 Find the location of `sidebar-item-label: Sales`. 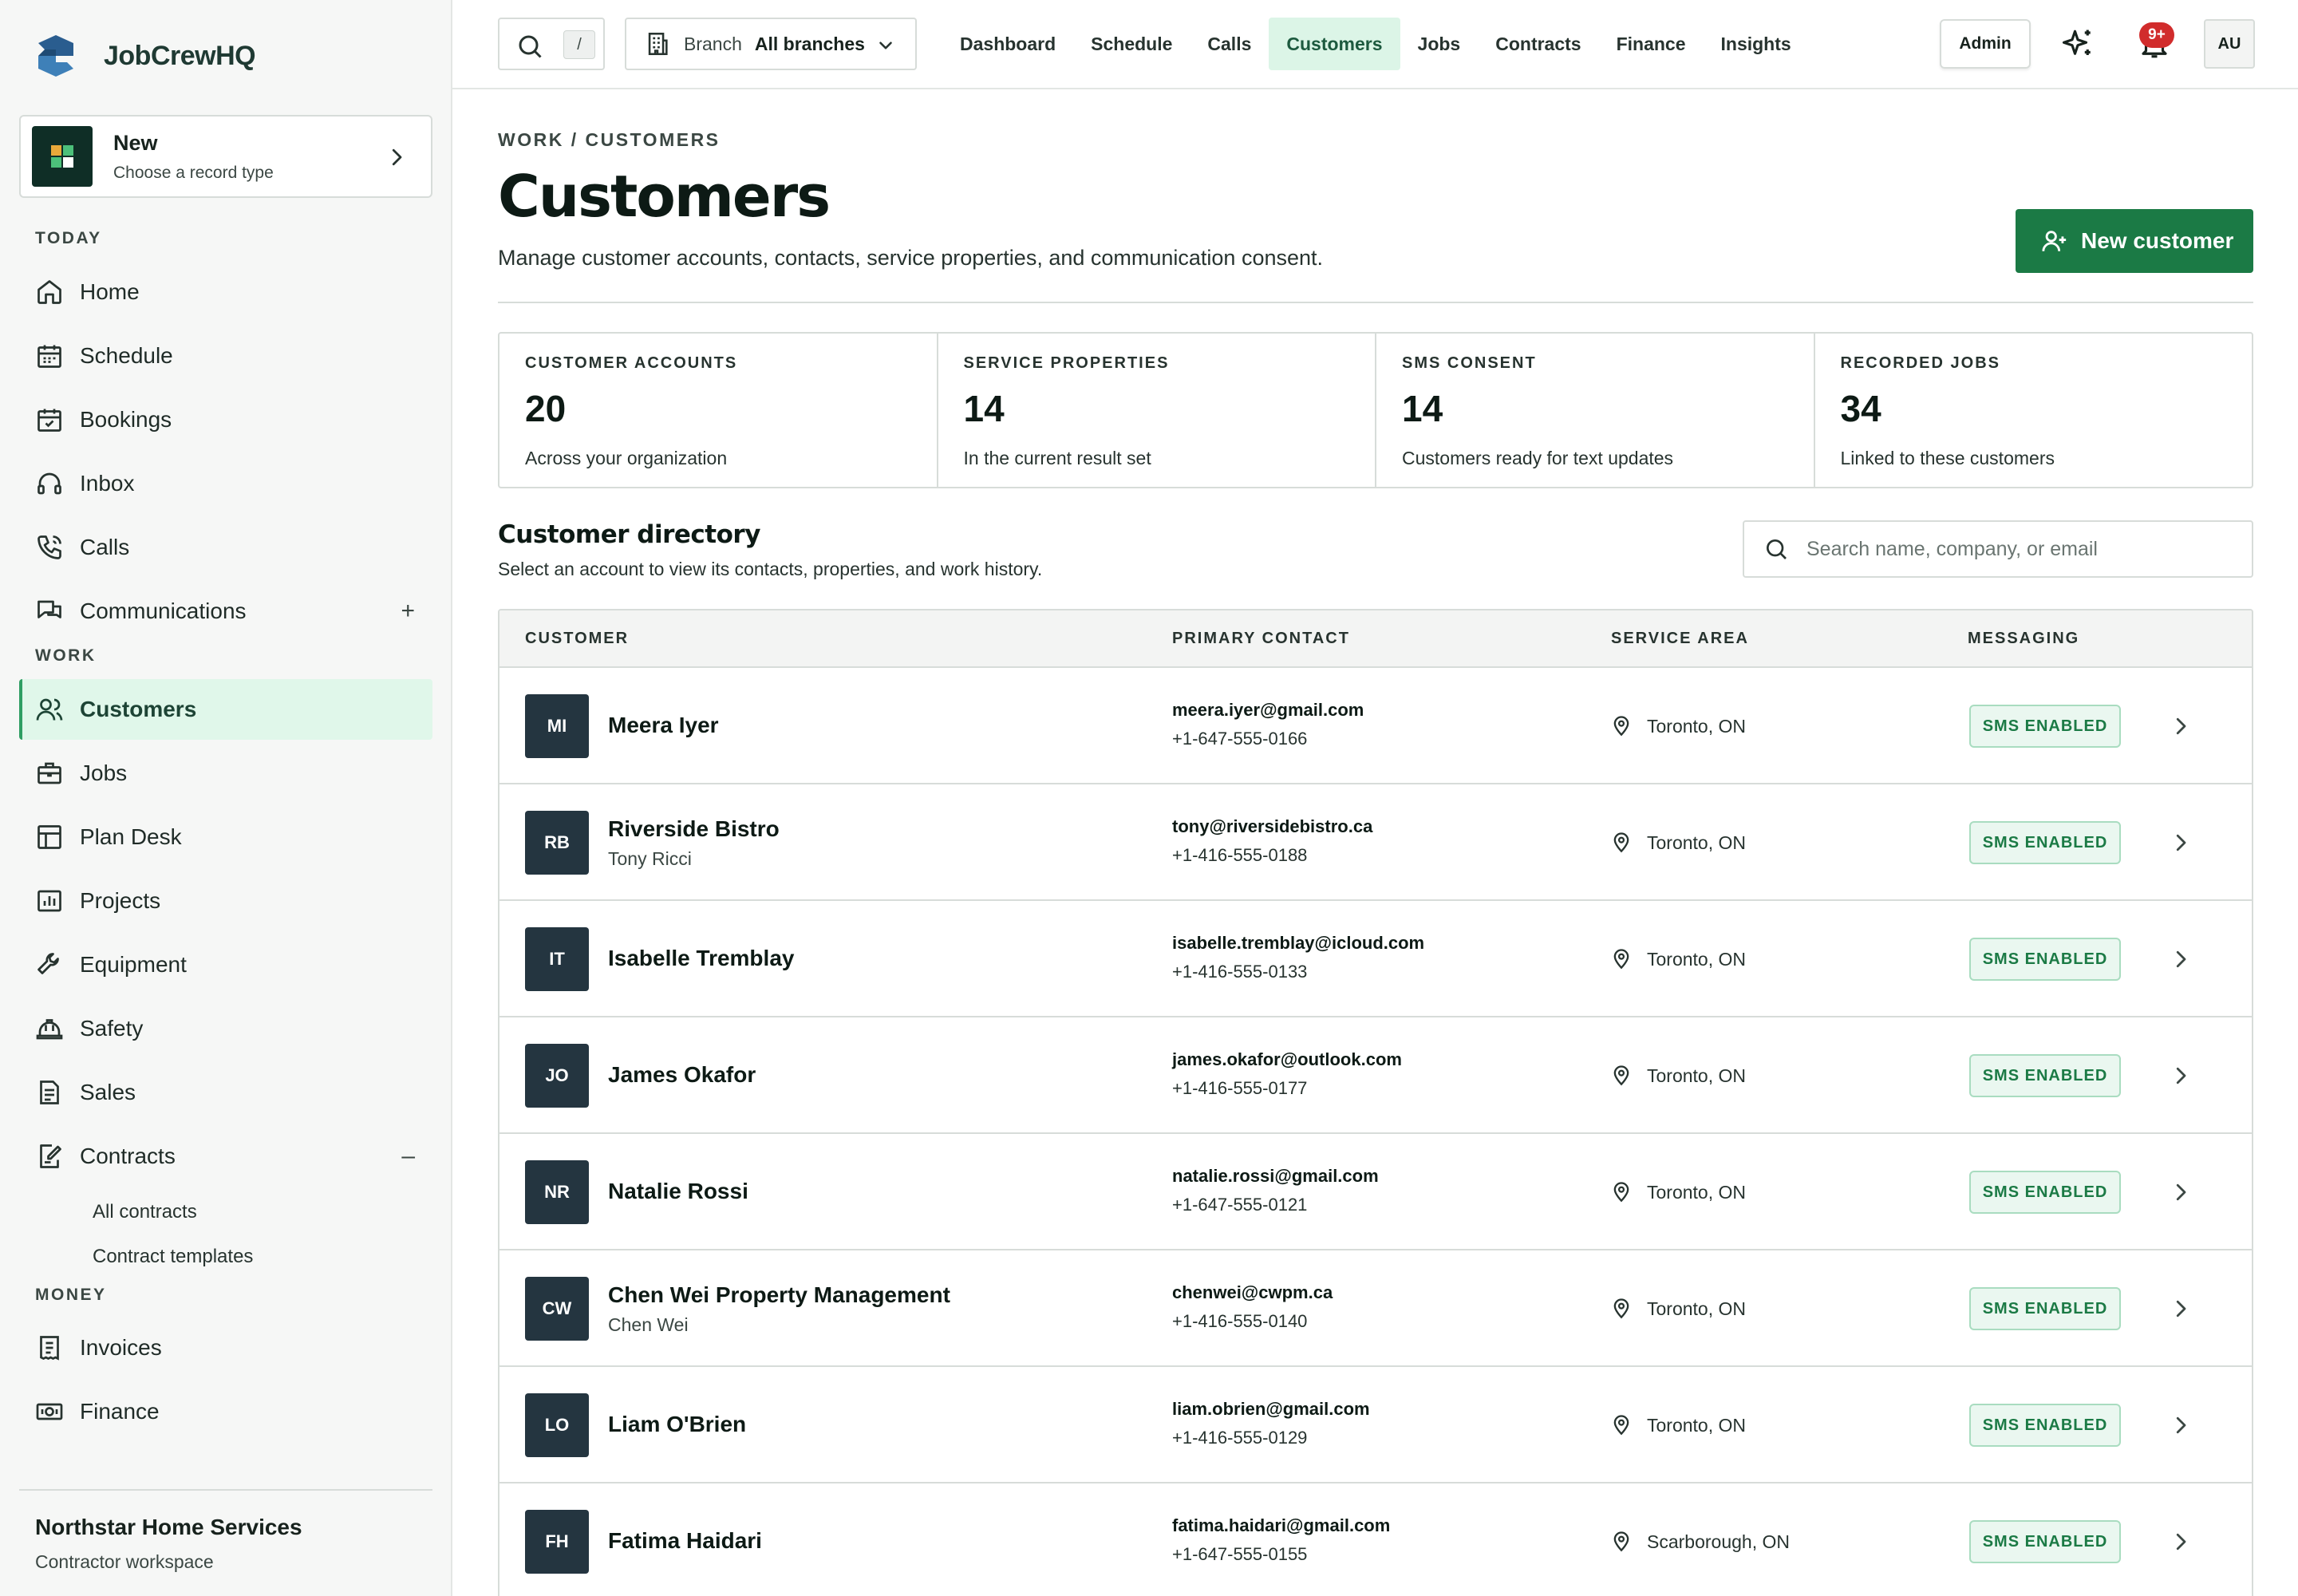

sidebar-item-label: Sales is located at coordinates (108, 1092).